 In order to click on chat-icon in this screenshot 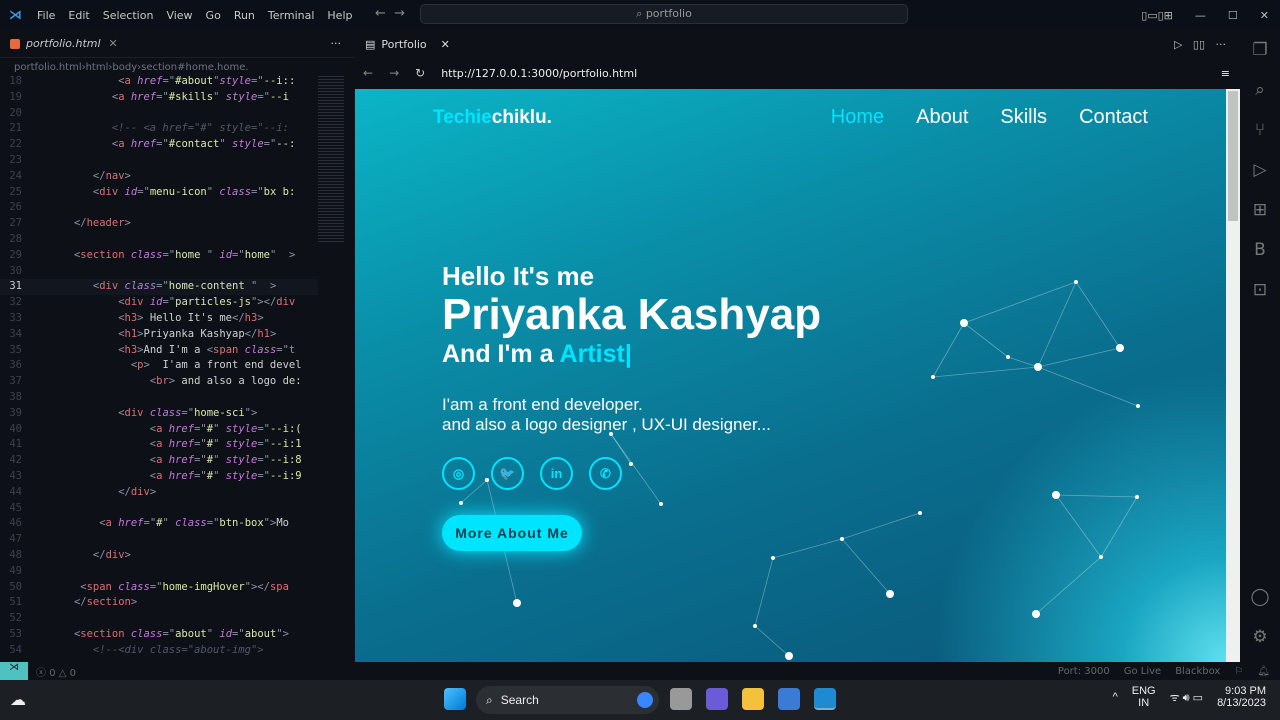, I will do `click(717, 699)`.